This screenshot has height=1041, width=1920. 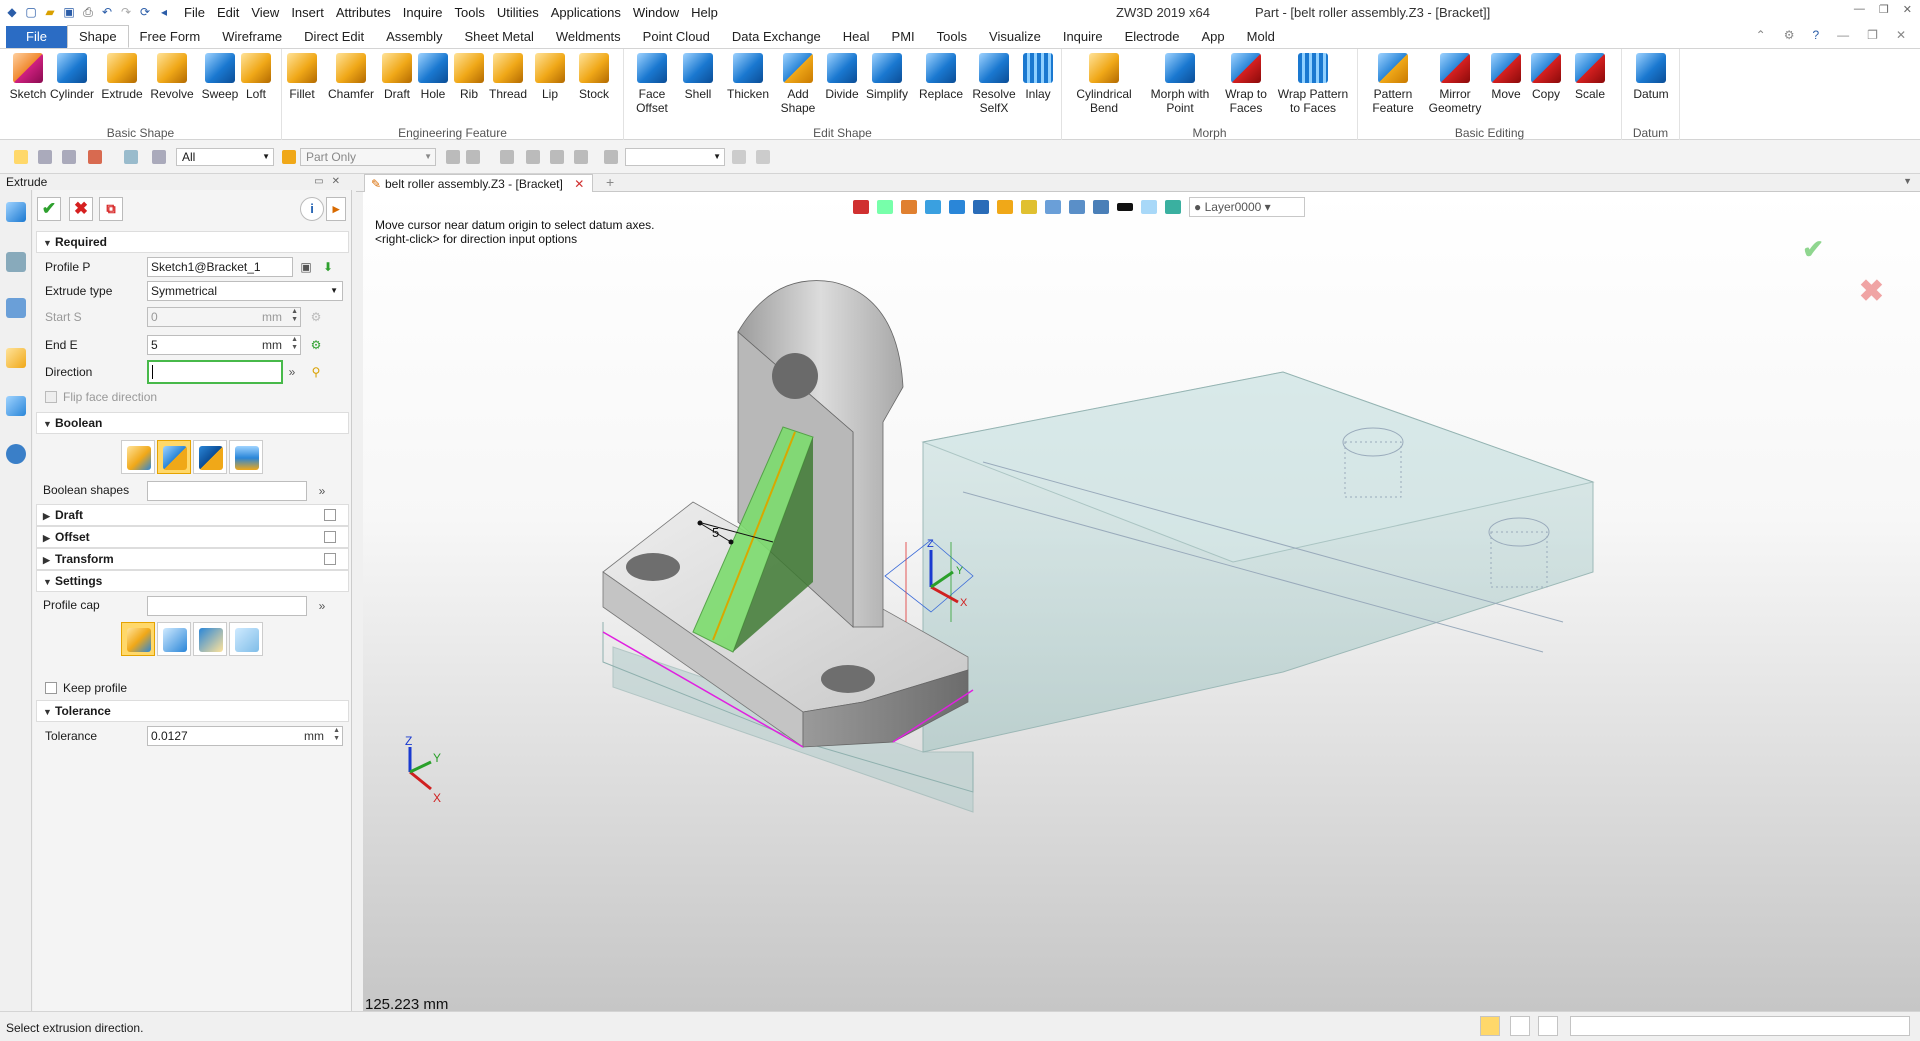 What do you see at coordinates (45, 157) in the screenshot?
I see `filter-icon` at bounding box center [45, 157].